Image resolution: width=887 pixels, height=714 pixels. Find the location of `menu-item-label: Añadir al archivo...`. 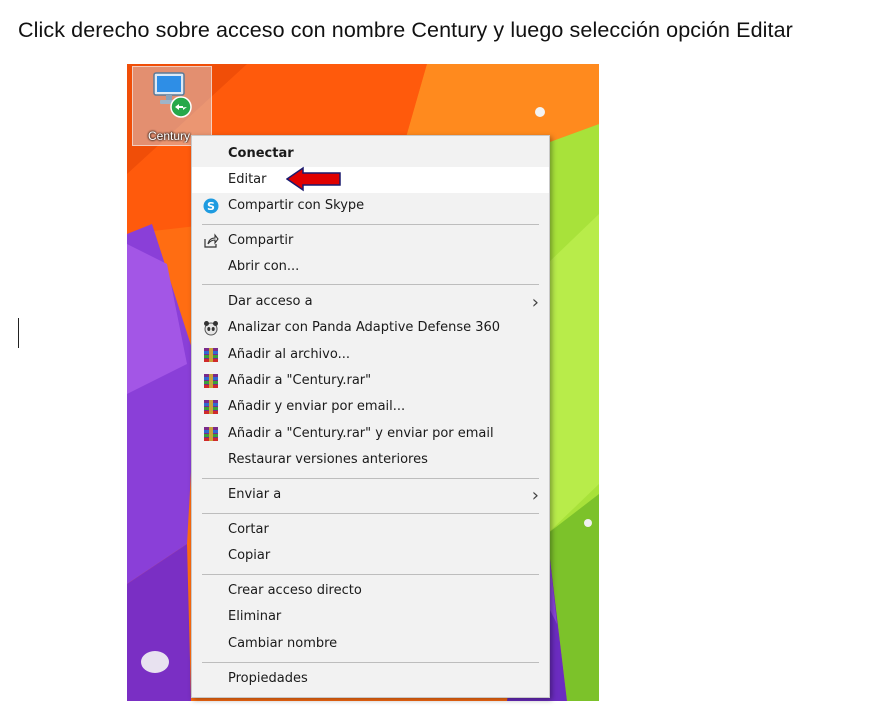

menu-item-label: Añadir al archivo... is located at coordinates (289, 354).